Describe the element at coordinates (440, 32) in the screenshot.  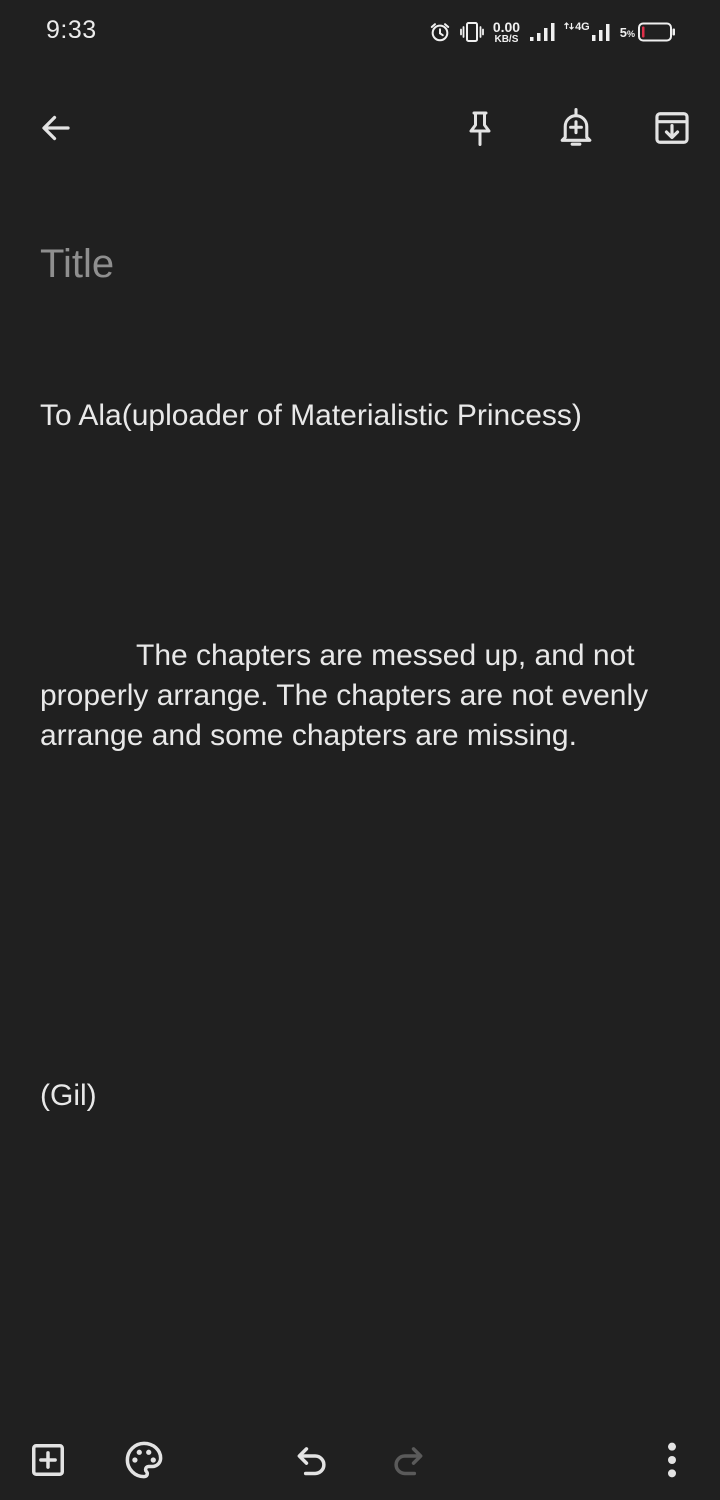
I see `alarm-icon` at that location.